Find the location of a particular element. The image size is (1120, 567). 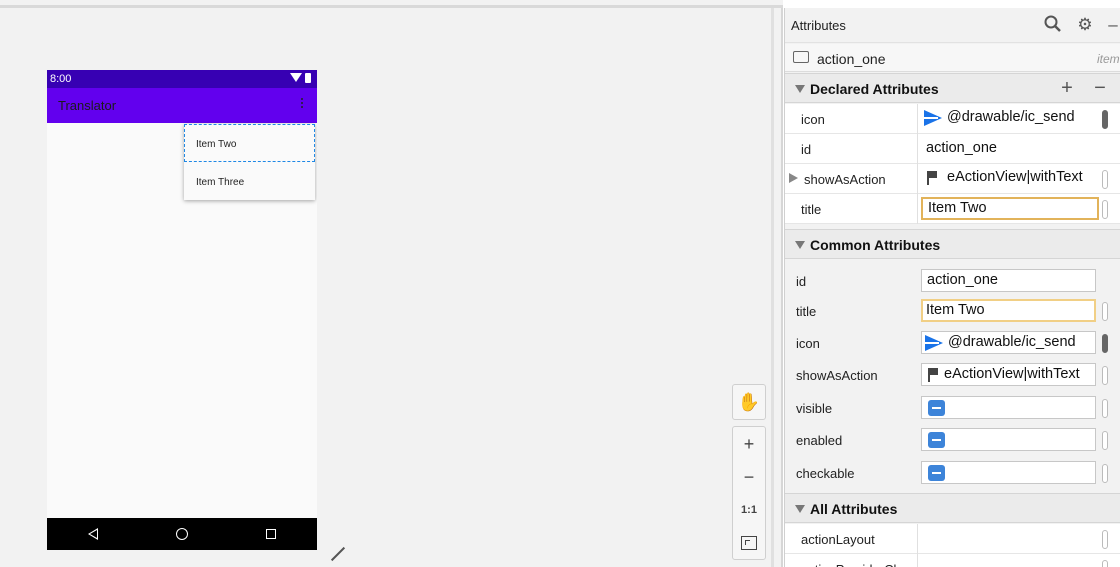

checkable-input is located at coordinates (1008, 472).